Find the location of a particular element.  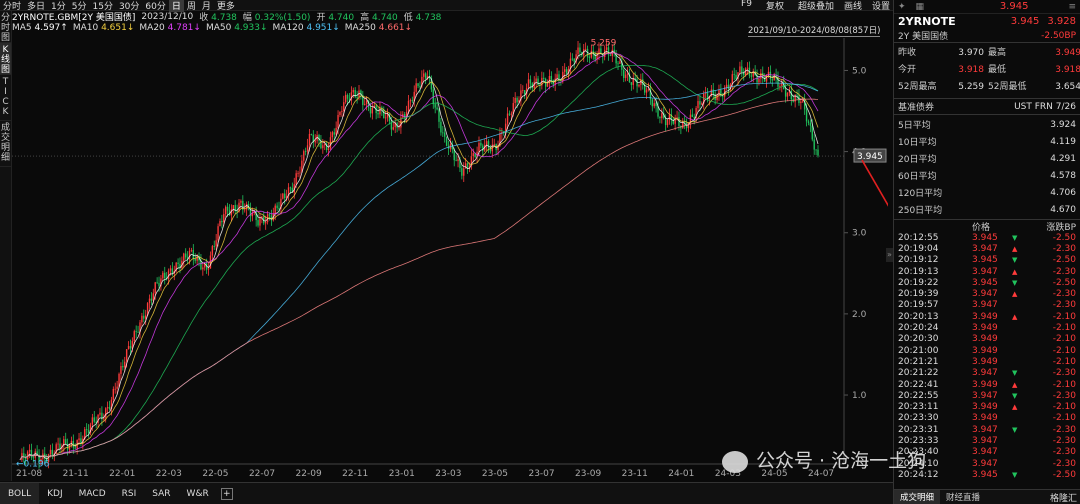

trade-row: 20:19:04 3.947 ▲ -2.30 is located at coordinates (987, 248).